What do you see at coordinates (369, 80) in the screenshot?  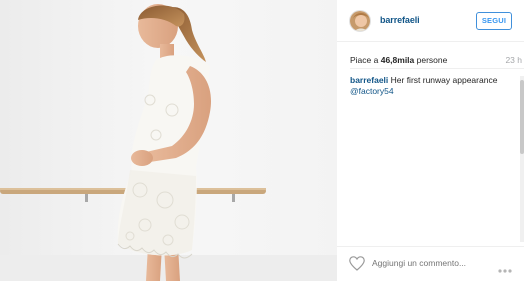 I see `caption-username-link: barrefaeli` at bounding box center [369, 80].